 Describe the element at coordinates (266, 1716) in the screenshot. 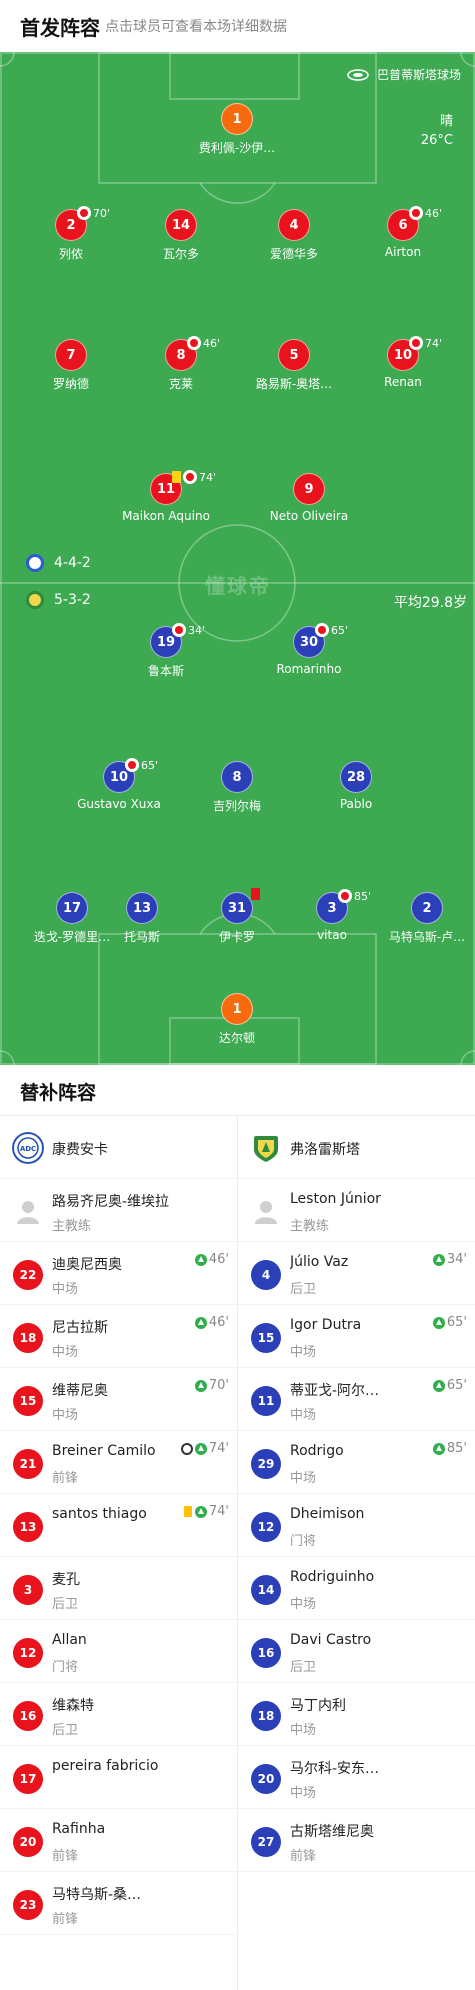

I see `shirt-number: 18` at that location.